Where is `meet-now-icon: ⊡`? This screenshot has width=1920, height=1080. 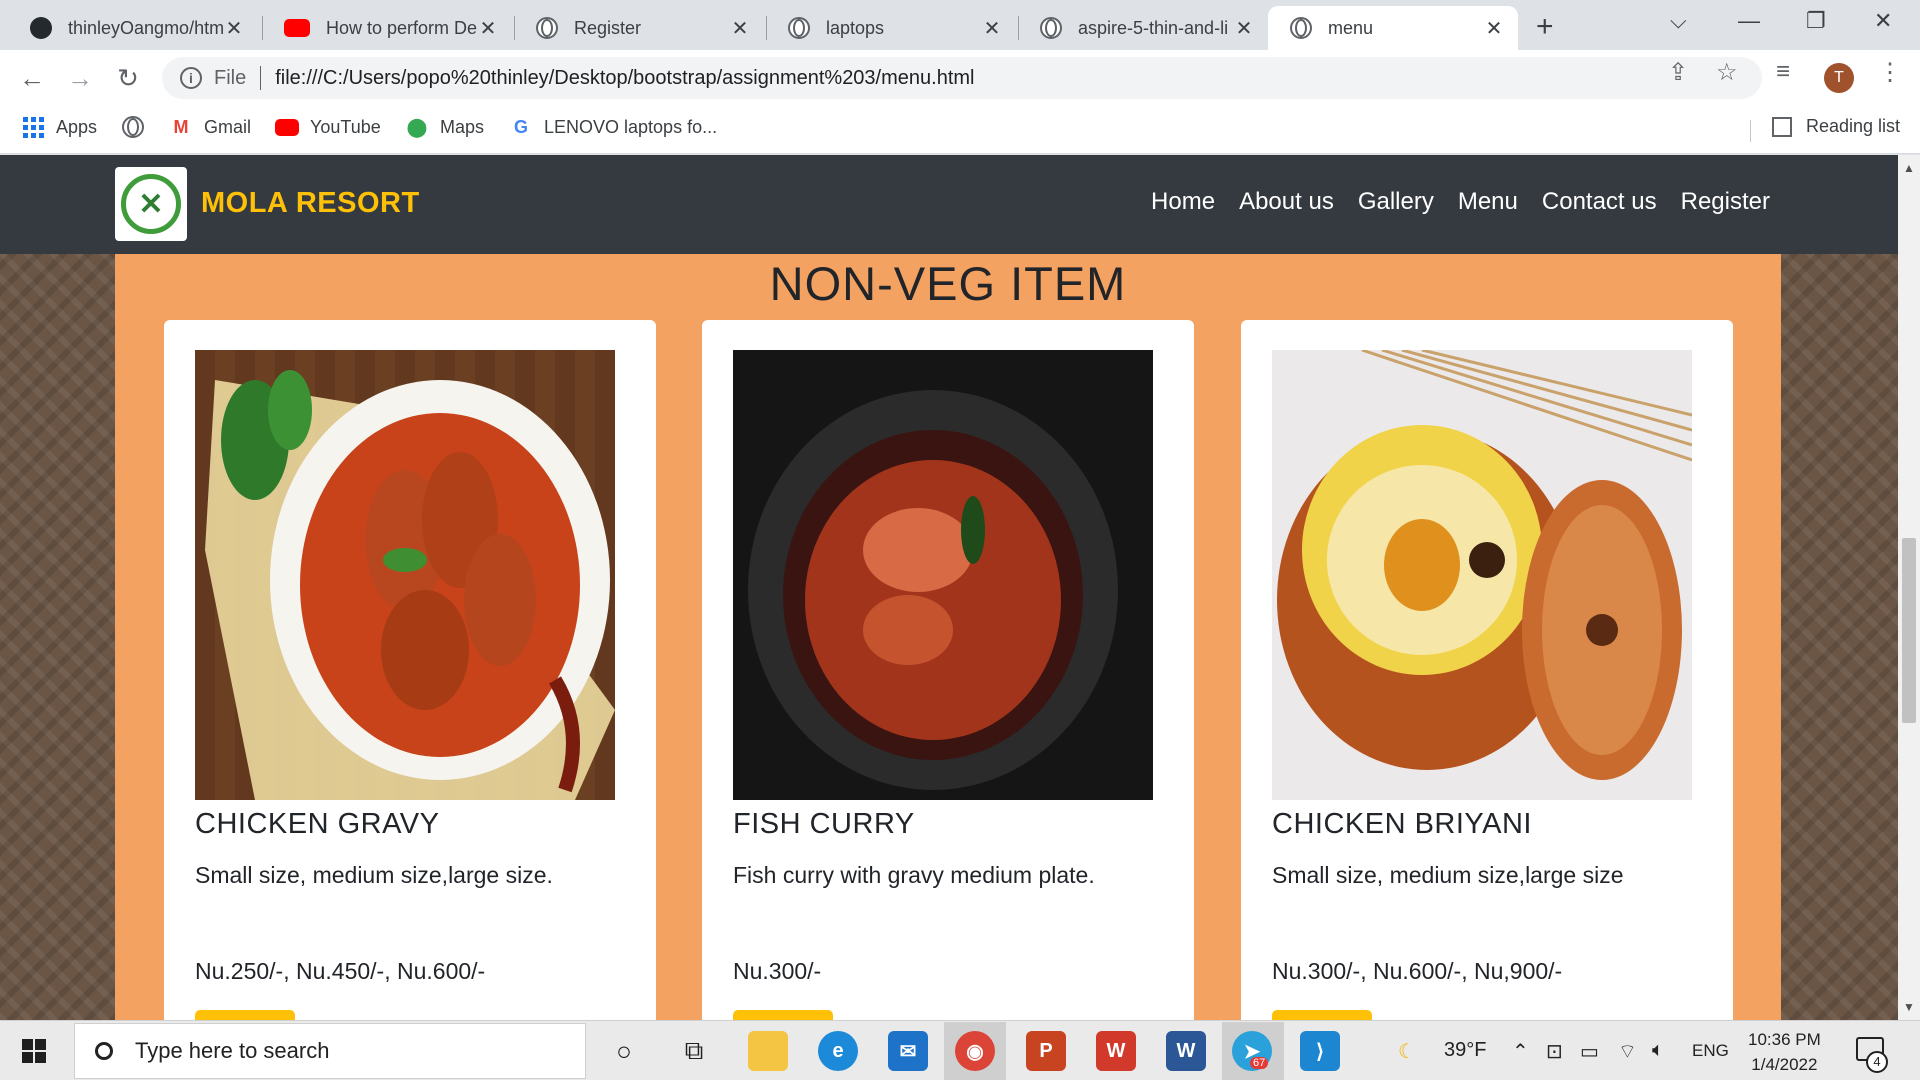 meet-now-icon: ⊡ is located at coordinates (1554, 1051).